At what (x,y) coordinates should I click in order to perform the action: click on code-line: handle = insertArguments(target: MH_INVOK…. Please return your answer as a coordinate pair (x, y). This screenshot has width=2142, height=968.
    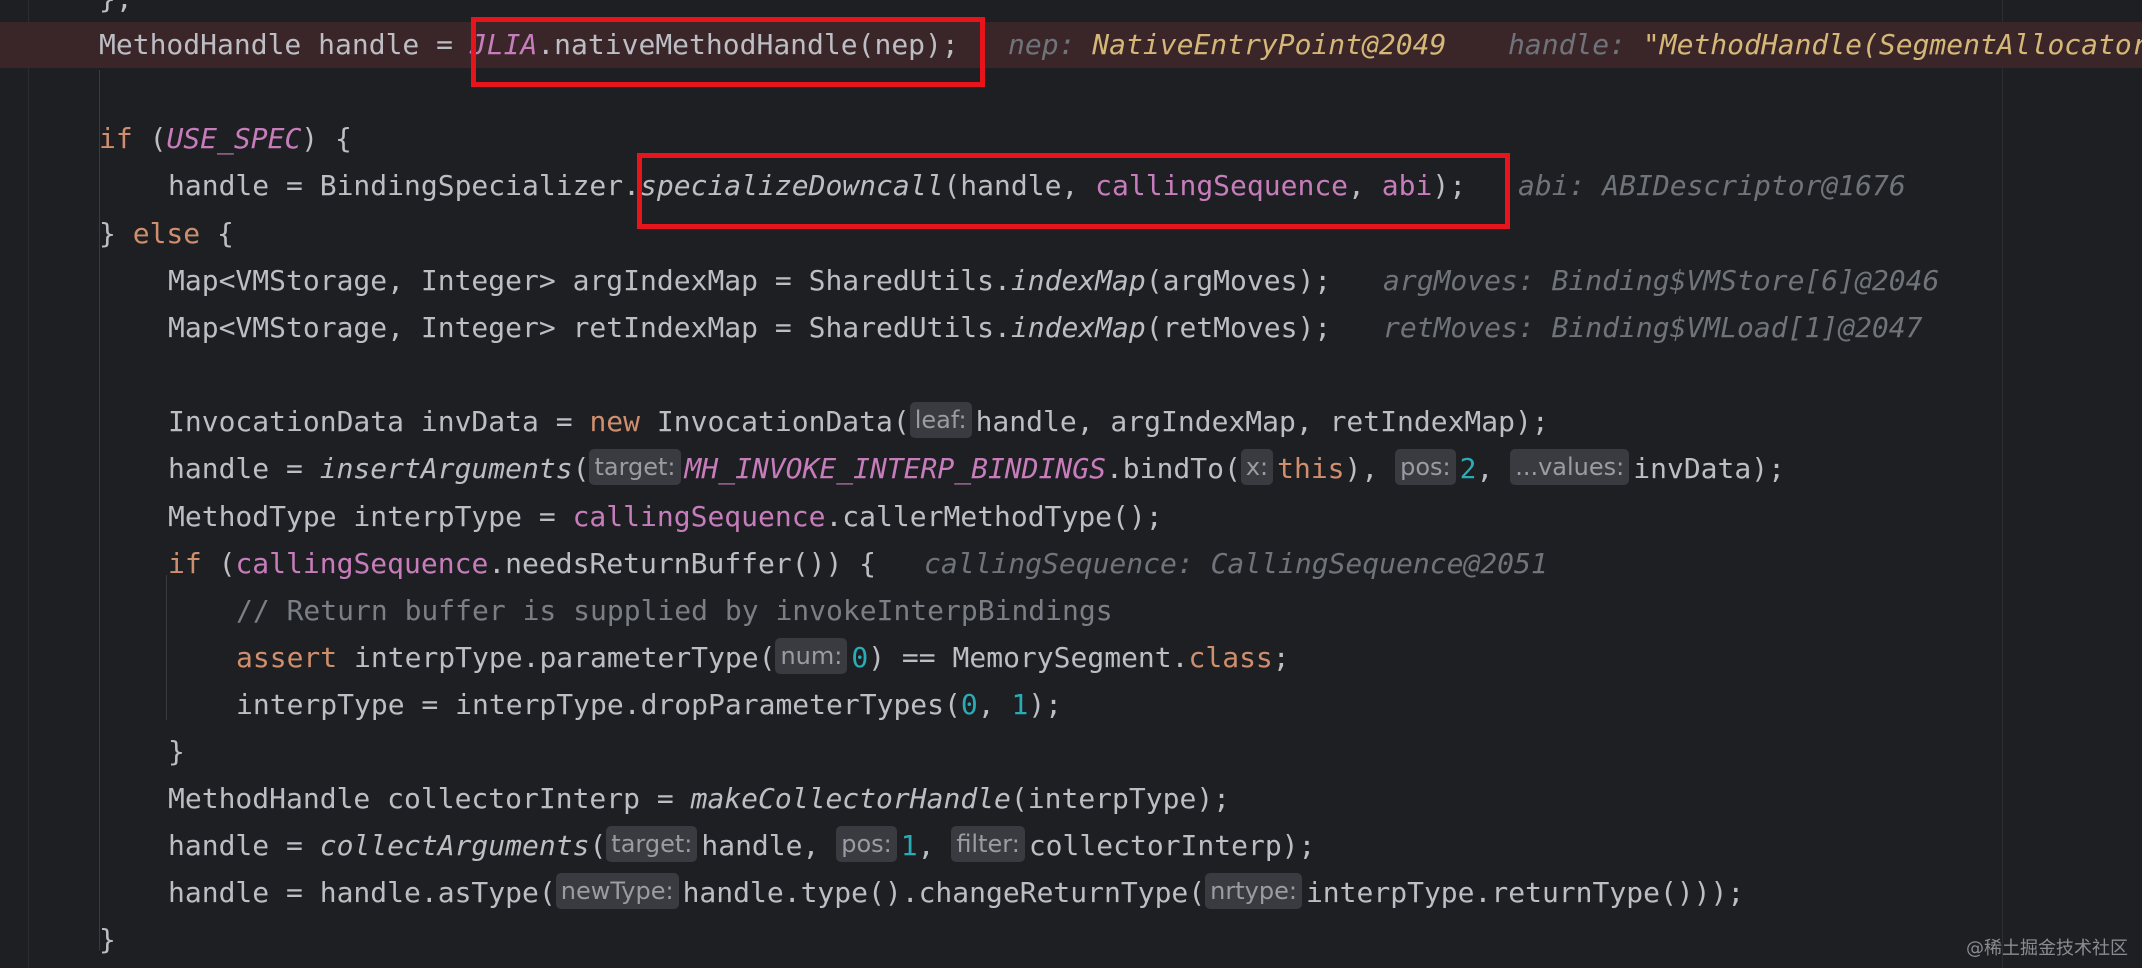
    Looking at the image, I should click on (1071, 469).